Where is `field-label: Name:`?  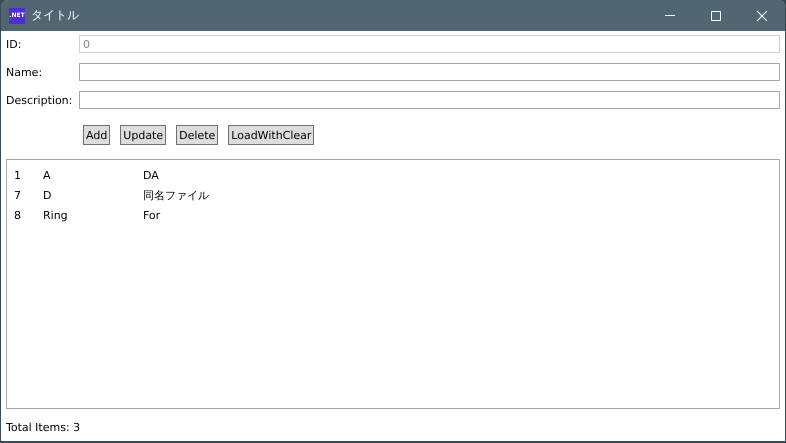 field-label: Name: is located at coordinates (25, 72).